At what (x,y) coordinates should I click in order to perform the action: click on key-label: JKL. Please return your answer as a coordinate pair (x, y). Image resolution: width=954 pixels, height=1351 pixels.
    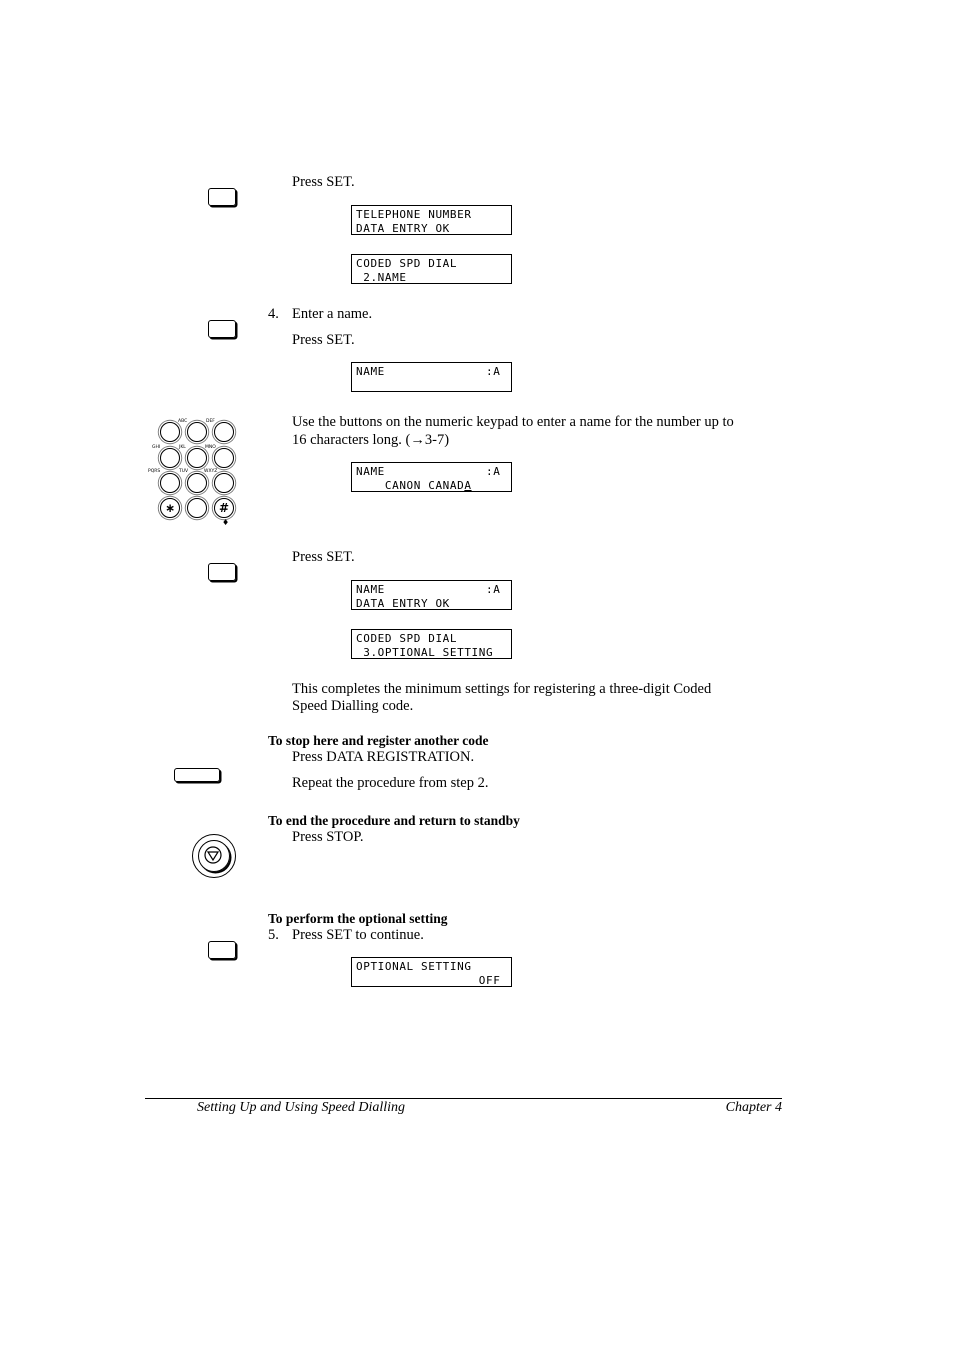
    Looking at the image, I should click on (182, 447).